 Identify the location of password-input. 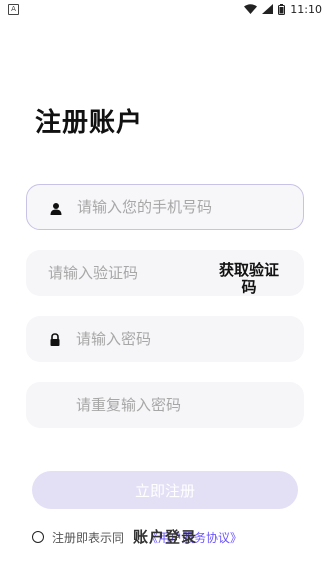
(183, 339).